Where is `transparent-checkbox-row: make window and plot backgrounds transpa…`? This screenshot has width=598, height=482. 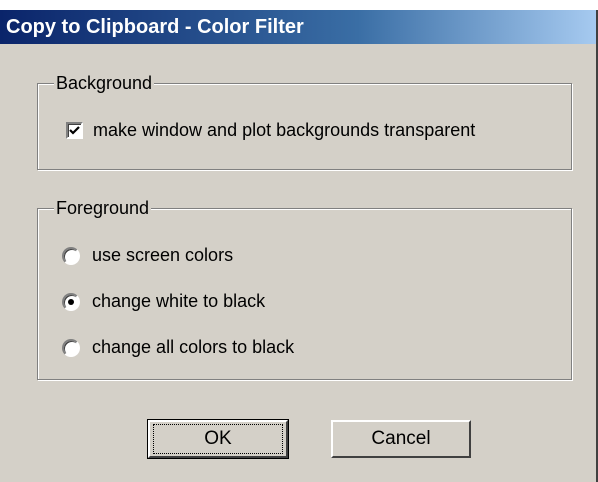
transparent-checkbox-row: make window and plot backgrounds transpa… is located at coordinates (270, 130).